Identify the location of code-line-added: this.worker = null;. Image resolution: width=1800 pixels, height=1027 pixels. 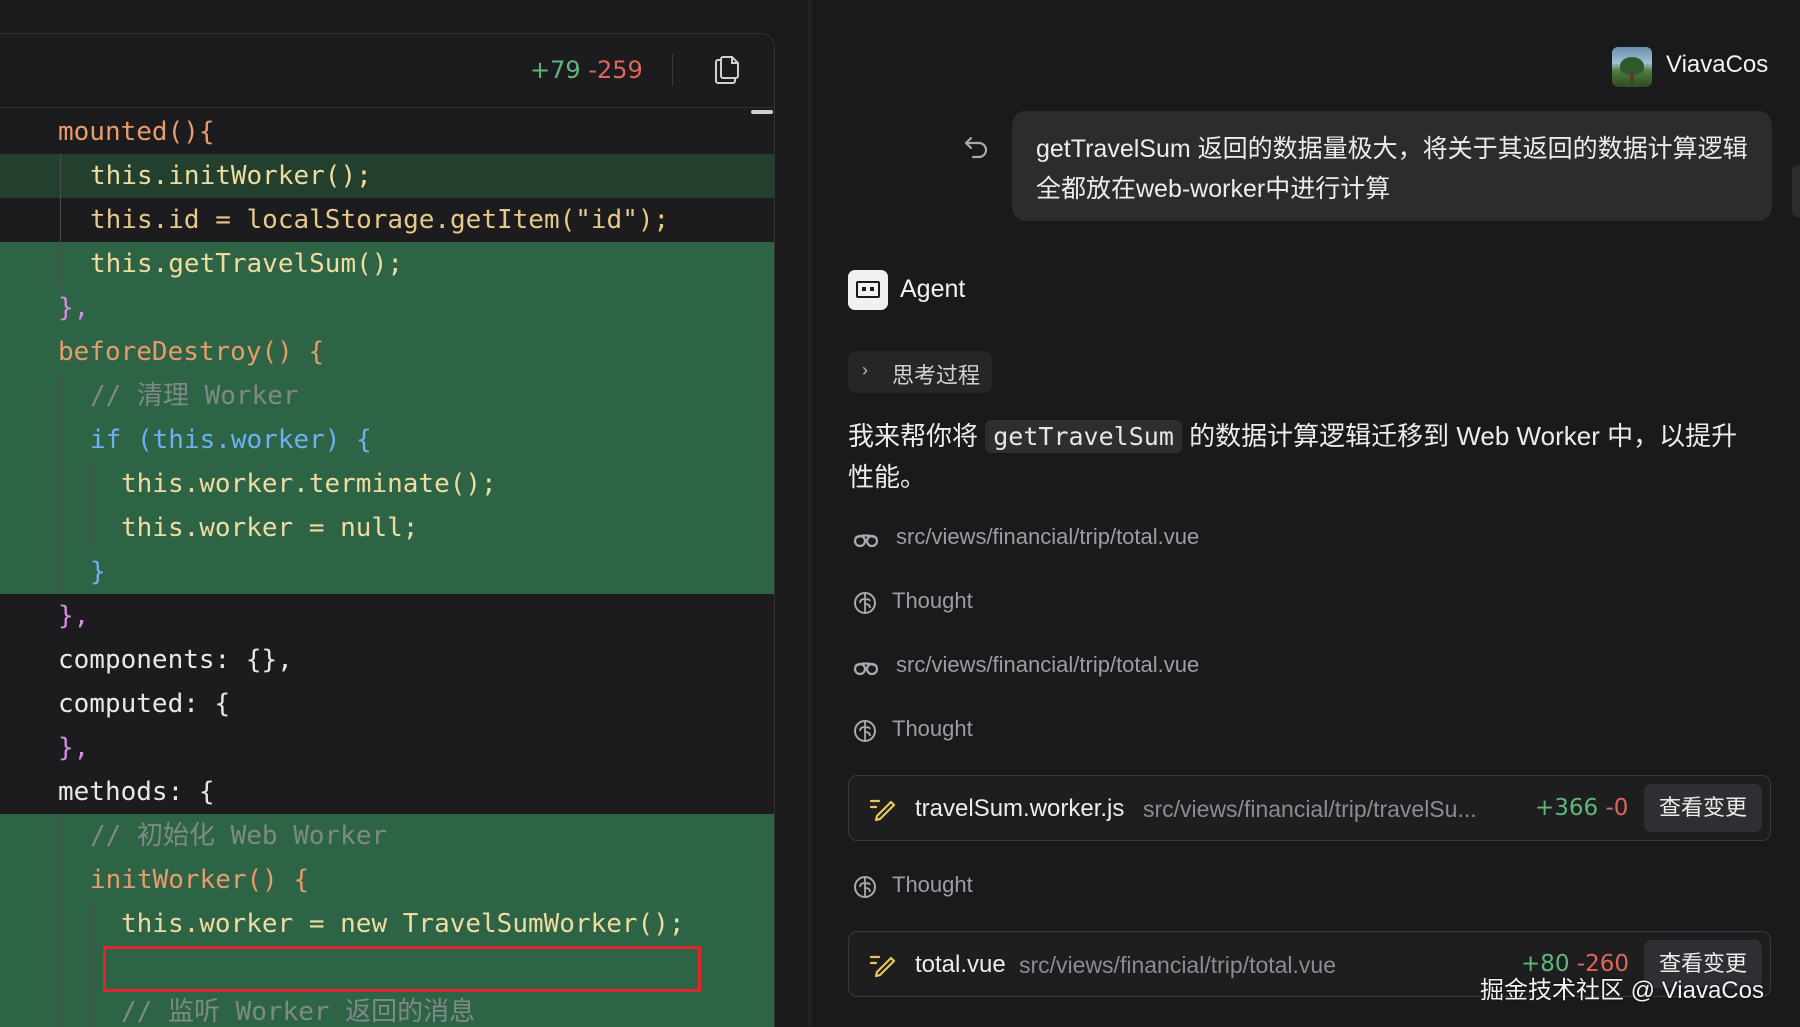
(387, 528).